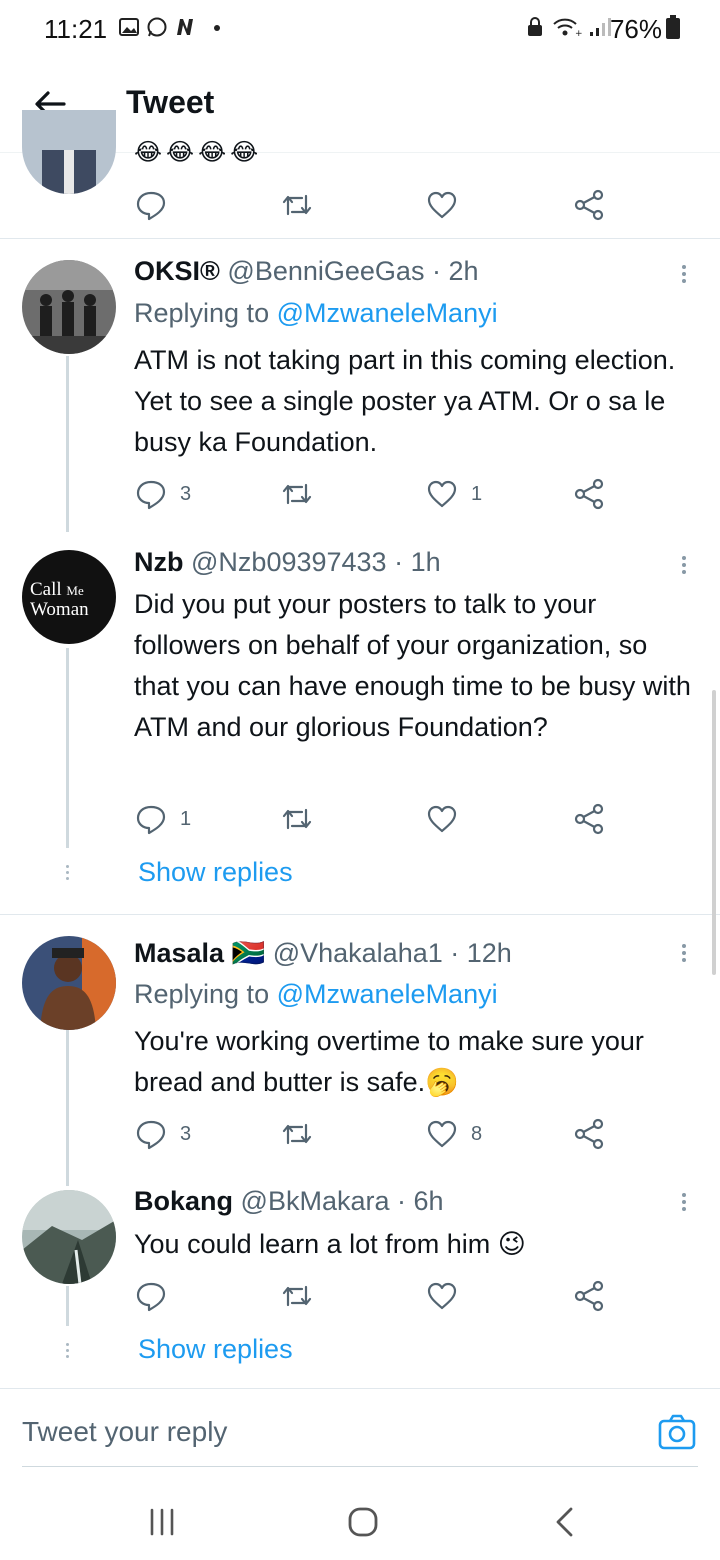  I want to click on partial-tweet-emoji: 😂😂😂😂, so click(198, 152).